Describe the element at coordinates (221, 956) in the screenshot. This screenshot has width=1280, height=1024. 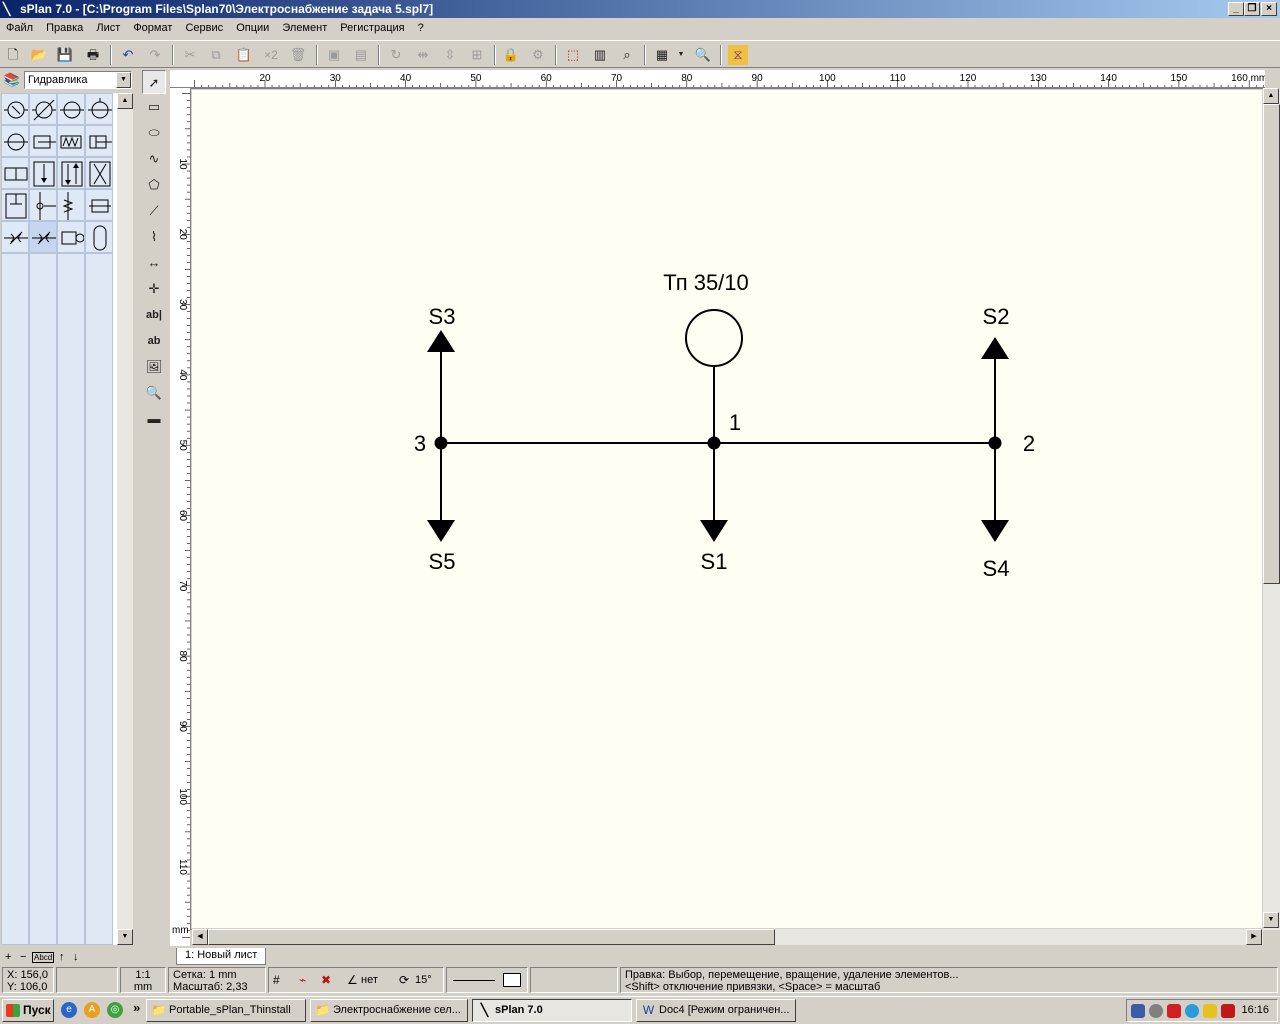
I see `sheet-tab-1: 1: Новый лист` at that location.